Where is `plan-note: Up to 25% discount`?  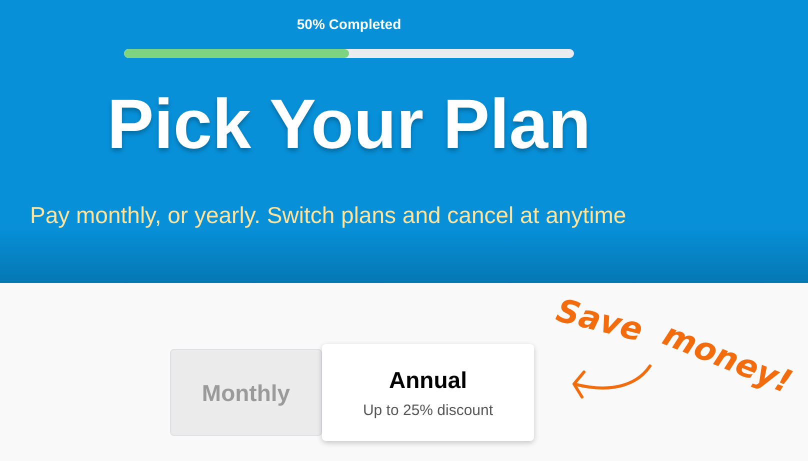 plan-note: Up to 25% discount is located at coordinates (428, 411).